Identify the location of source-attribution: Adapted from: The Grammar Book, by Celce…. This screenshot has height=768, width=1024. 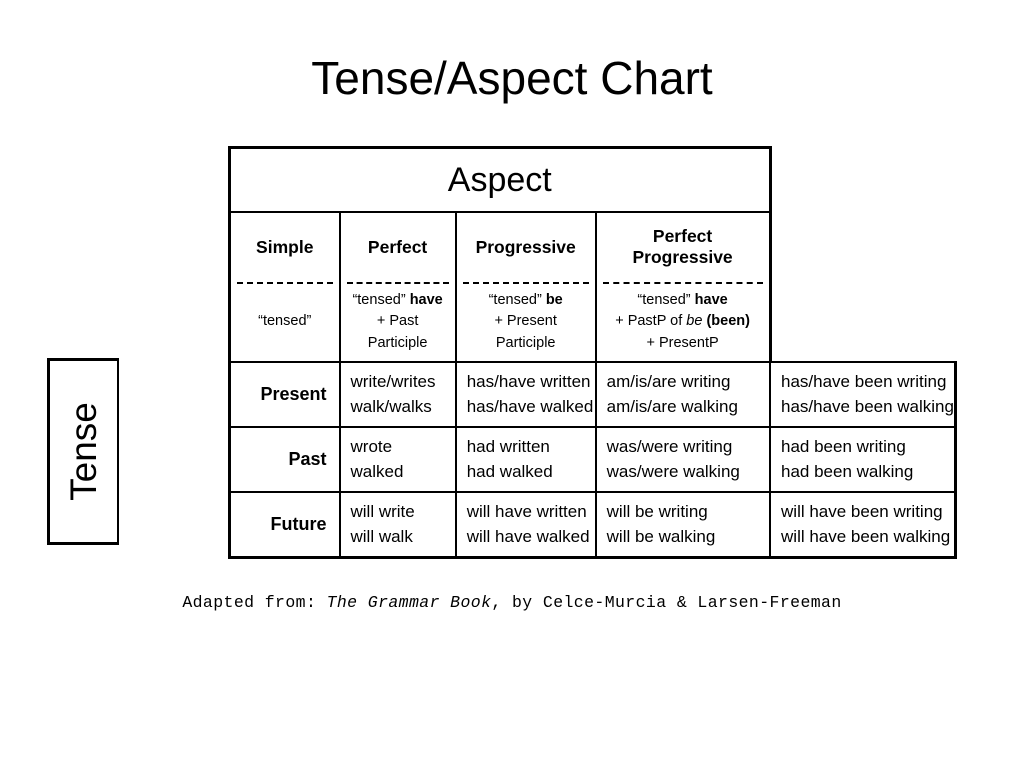
(512, 602).